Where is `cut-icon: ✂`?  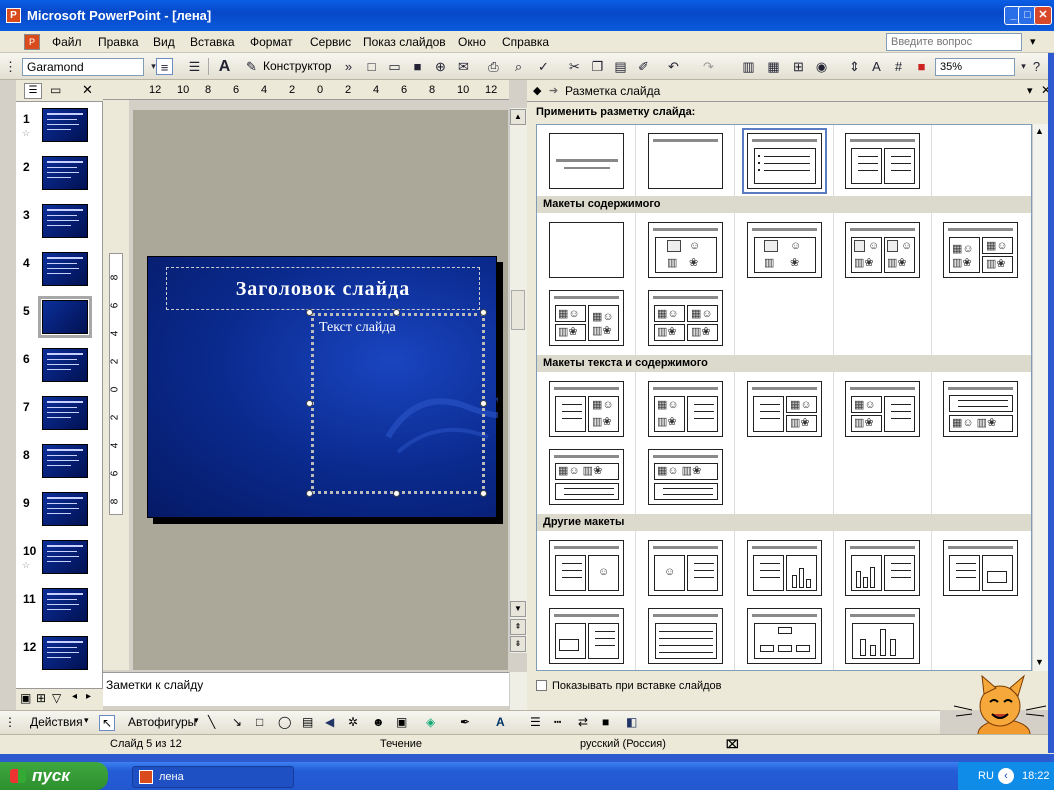 cut-icon: ✂ is located at coordinates (574, 66).